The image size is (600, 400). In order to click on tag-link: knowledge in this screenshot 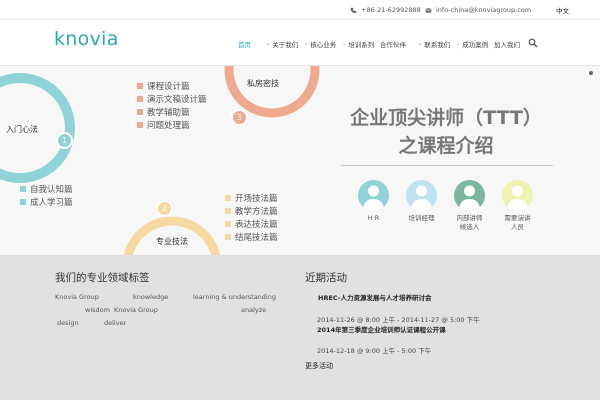, I will do `click(150, 297)`.